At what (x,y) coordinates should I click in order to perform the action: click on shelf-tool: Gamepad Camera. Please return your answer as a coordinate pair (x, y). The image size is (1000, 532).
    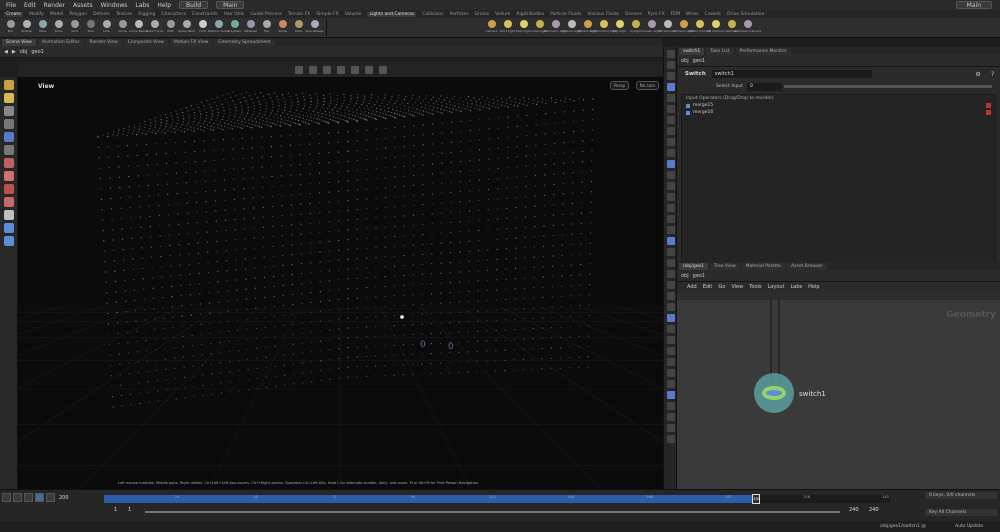
    Looking at the image, I should click on (747, 28).